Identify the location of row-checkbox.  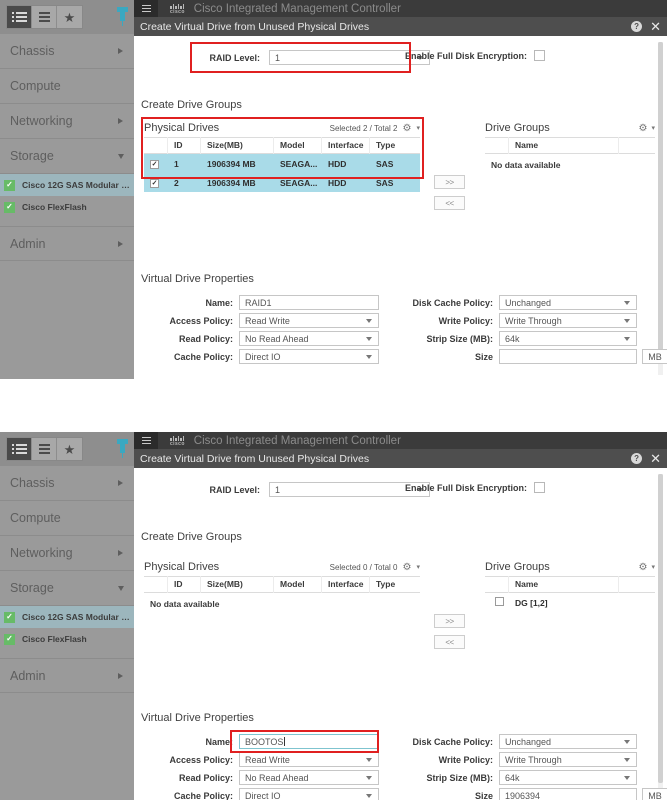
(499, 601).